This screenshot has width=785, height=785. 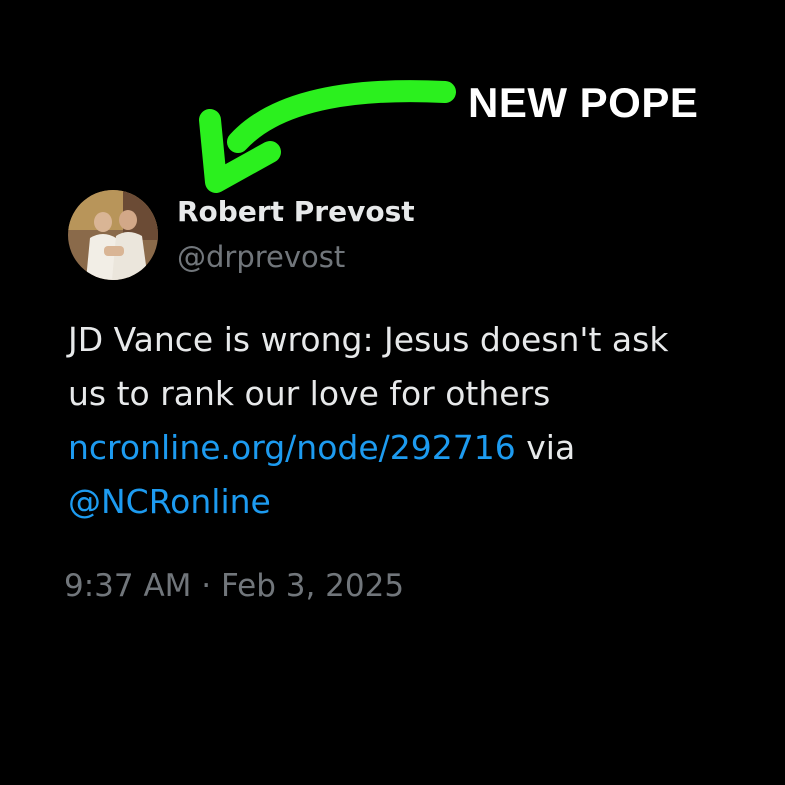 I want to click on via-text: via, so click(x=545, y=447).